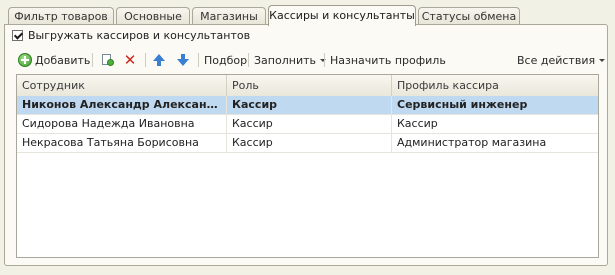 The height and width of the screenshot is (275, 615). What do you see at coordinates (472, 142) in the screenshot?
I see `cell-profile: Администратор магазина` at bounding box center [472, 142].